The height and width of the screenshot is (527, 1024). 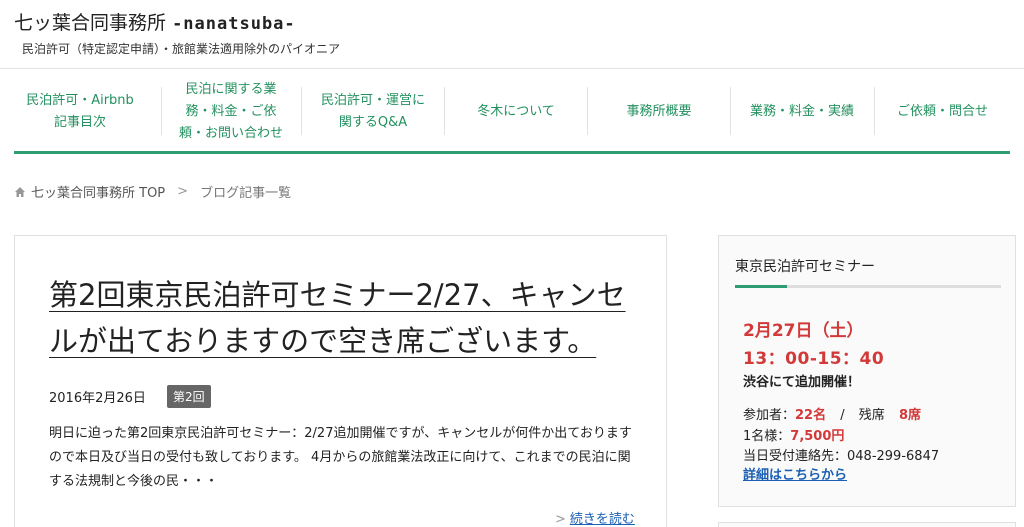 I want to click on seminar-price: 1名様：7,500円, so click(x=793, y=434).